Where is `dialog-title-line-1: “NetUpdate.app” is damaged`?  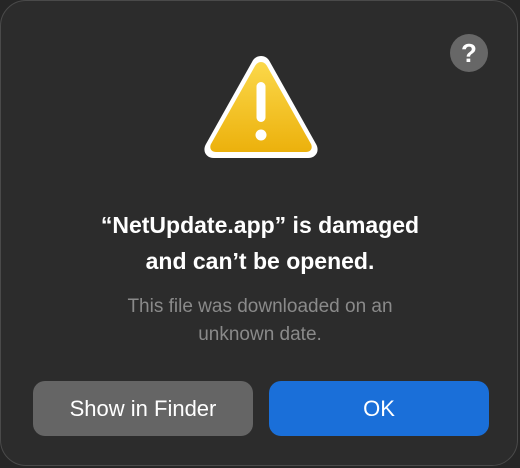 dialog-title-line-1: “NetUpdate.app” is damaged is located at coordinates (260, 225).